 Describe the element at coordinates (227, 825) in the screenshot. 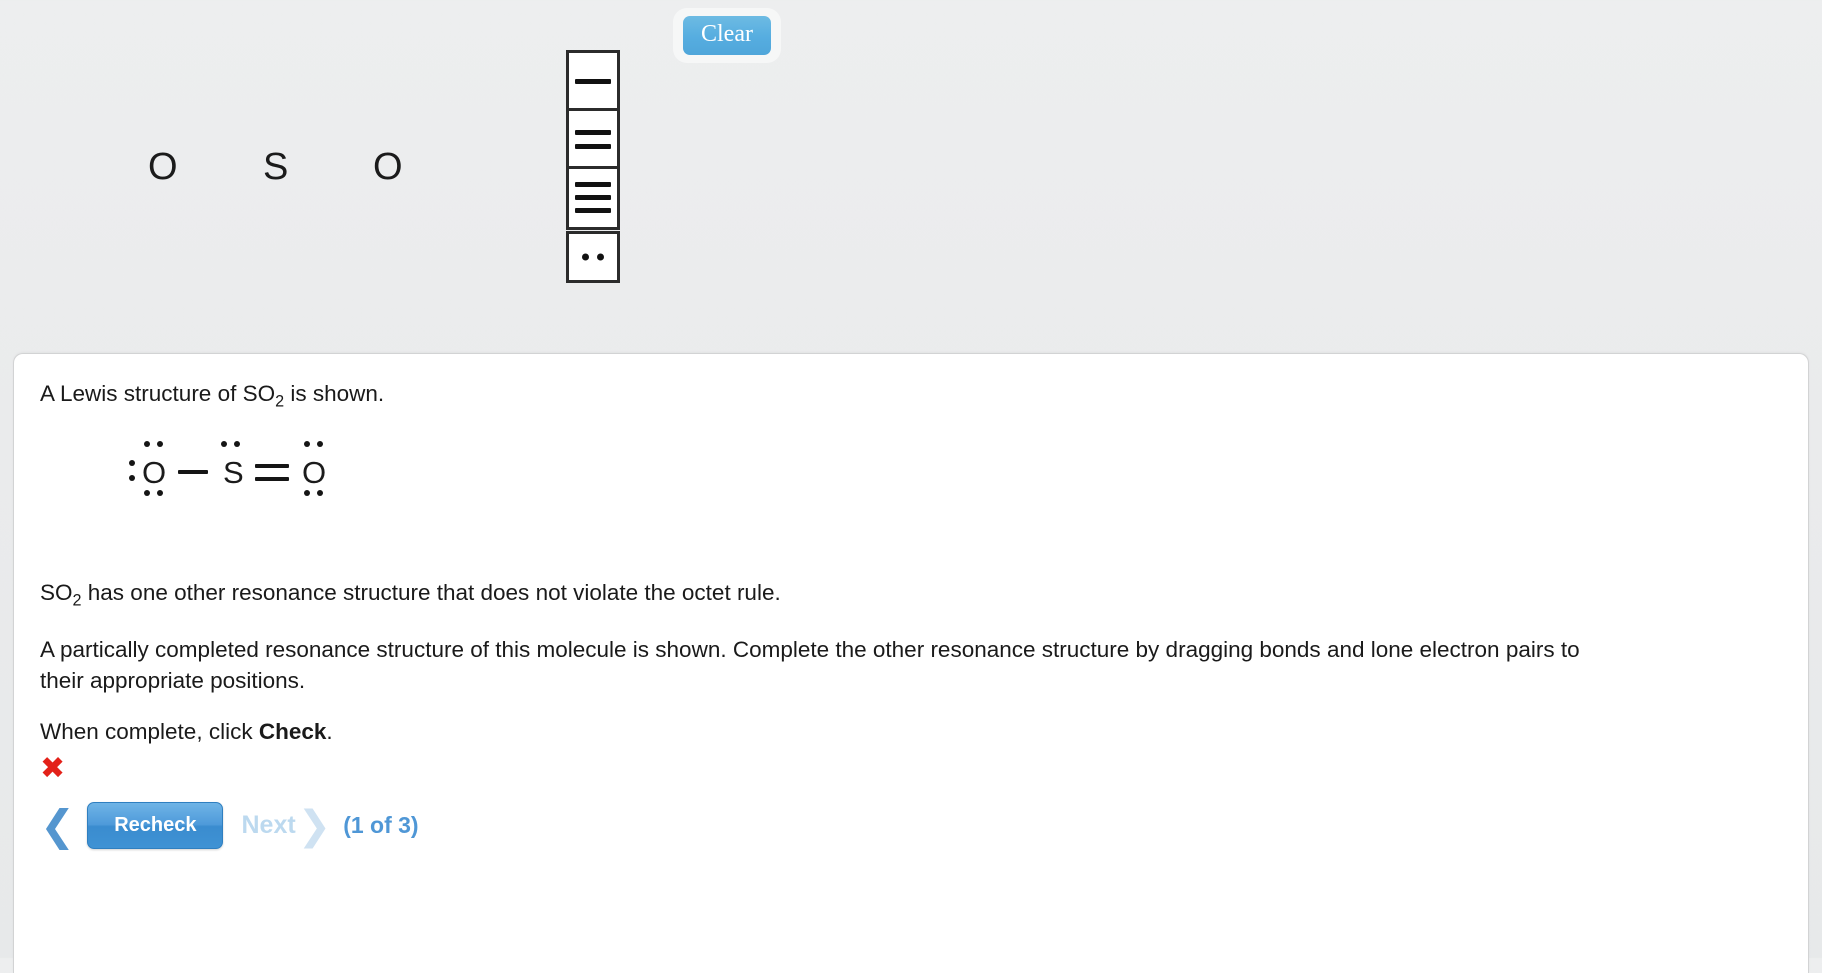

I see `navigation-row: ❮ Recheck Next ❯ (1 of 3)` at that location.